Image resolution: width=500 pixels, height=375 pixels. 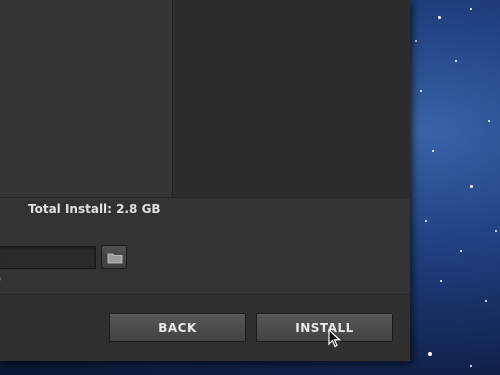 What do you see at coordinates (205, 197) in the screenshot?
I see `pane-divider` at bounding box center [205, 197].